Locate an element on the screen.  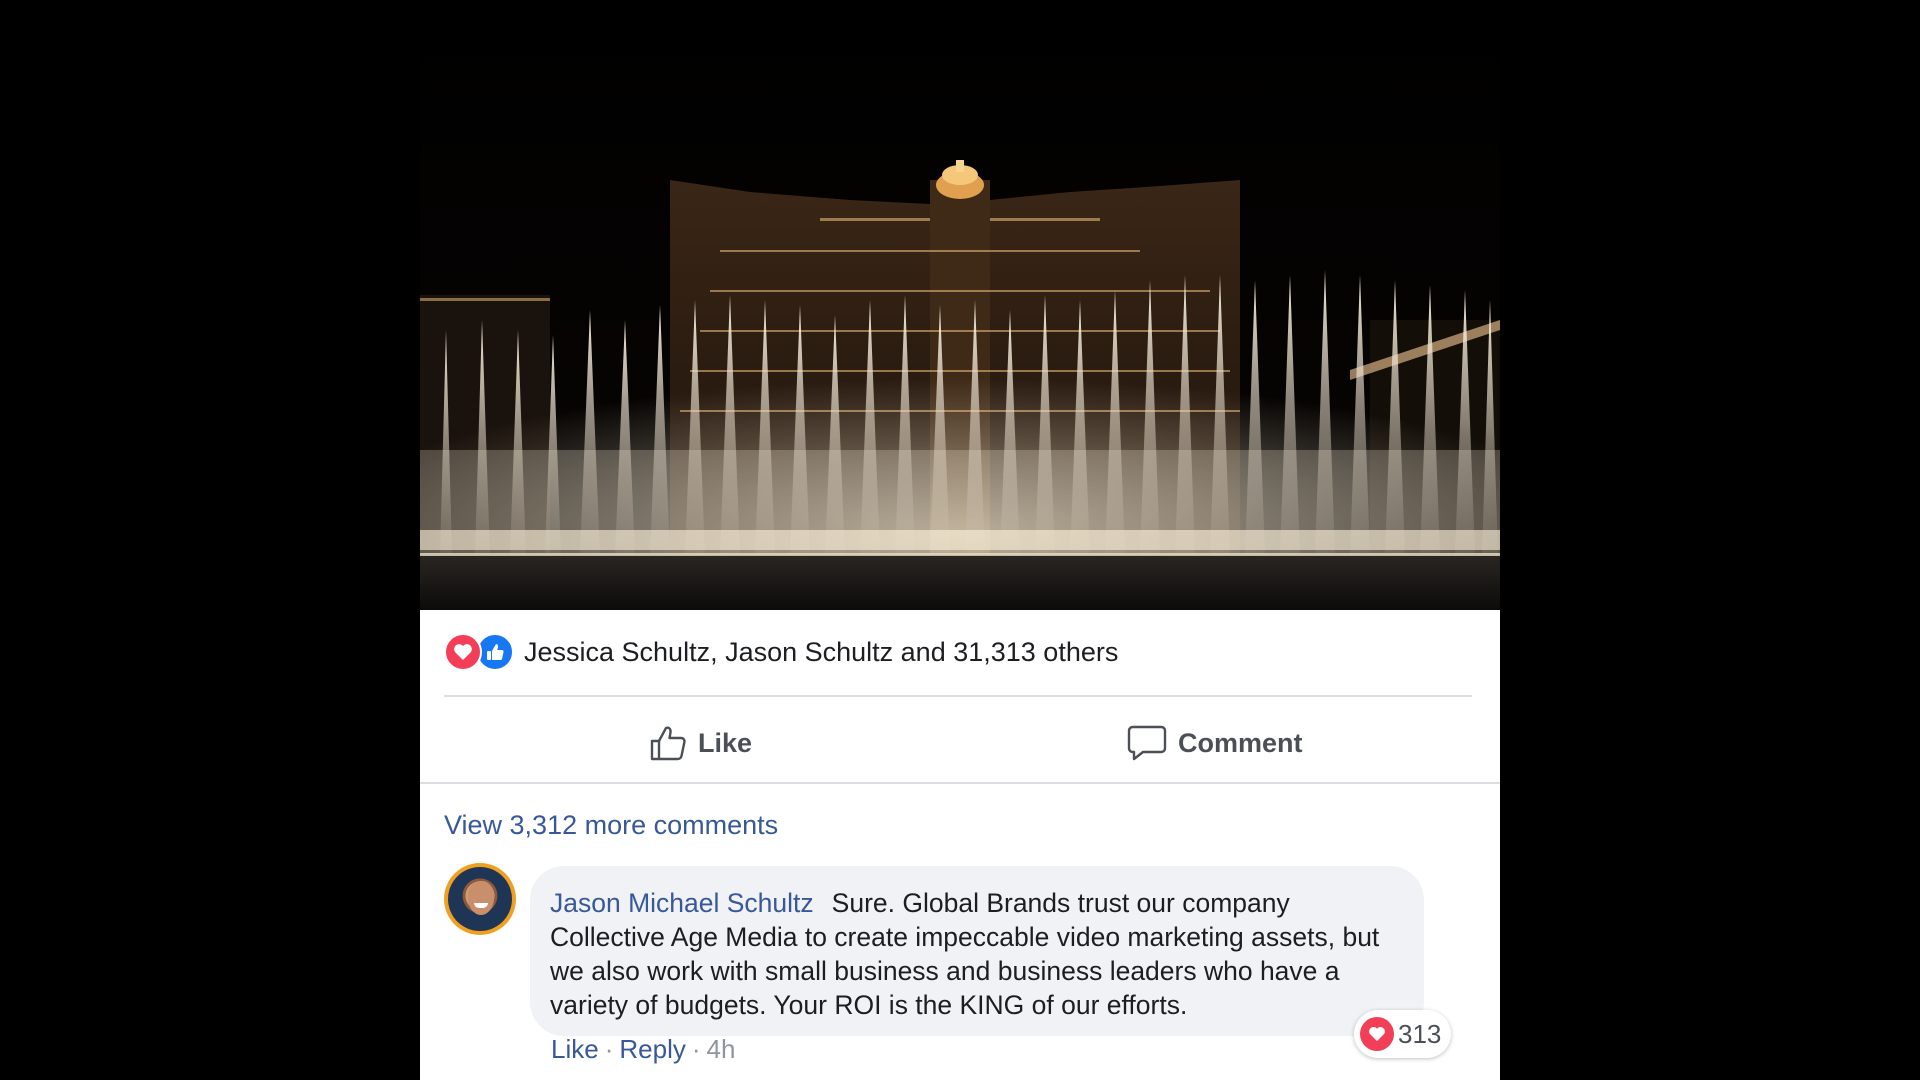
comment-like-link: Like is located at coordinates (575, 1049).